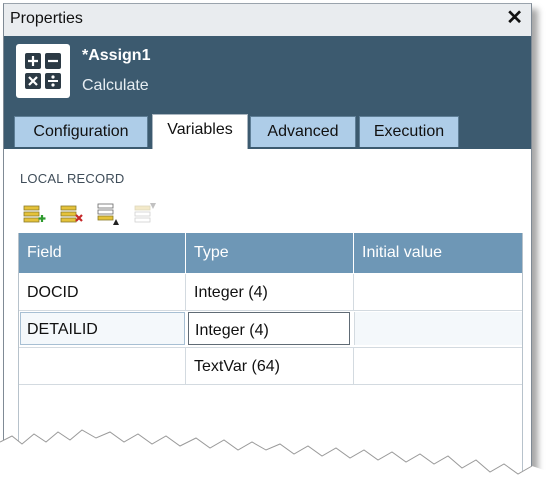  I want to click on column-header-field: Field, so click(102, 253).